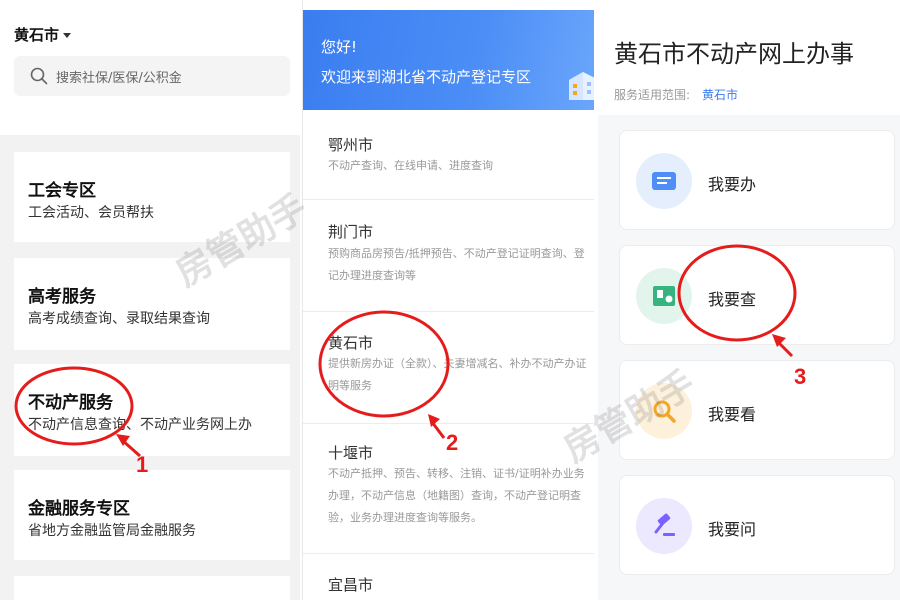 Image resolution: width=900 pixels, height=600 pixels. What do you see at coordinates (734, 54) in the screenshot?
I see `page-title: 黄石市不动产网上办事` at bounding box center [734, 54].